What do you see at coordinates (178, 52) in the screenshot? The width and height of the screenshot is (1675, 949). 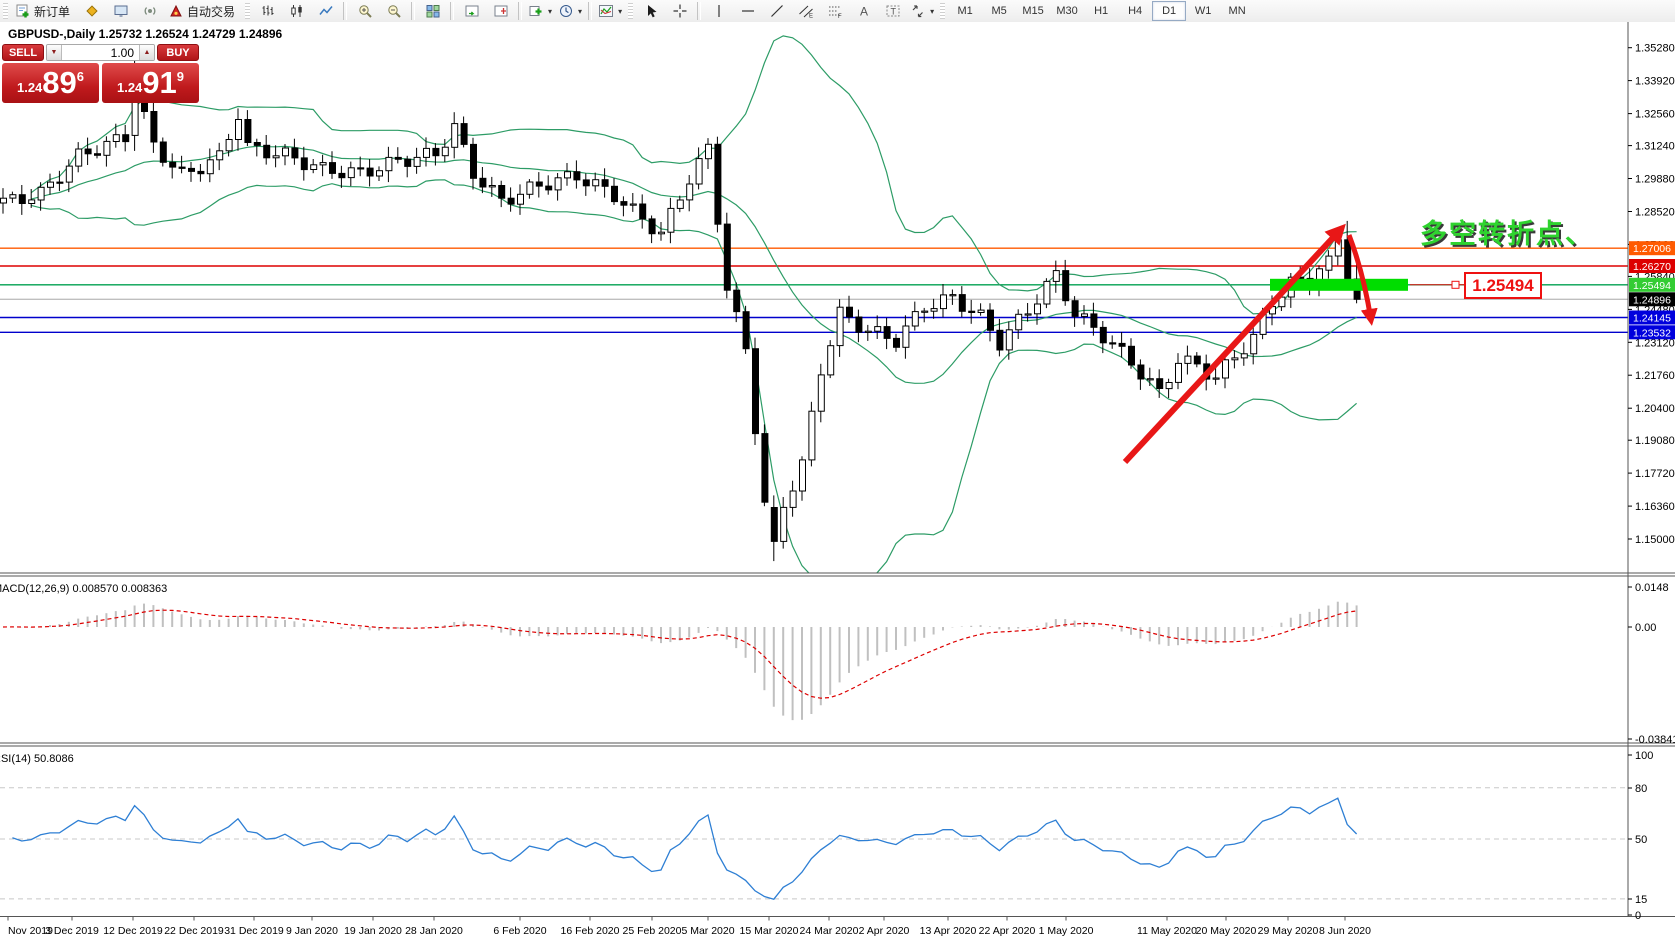 I see `buy-button: BUY` at bounding box center [178, 52].